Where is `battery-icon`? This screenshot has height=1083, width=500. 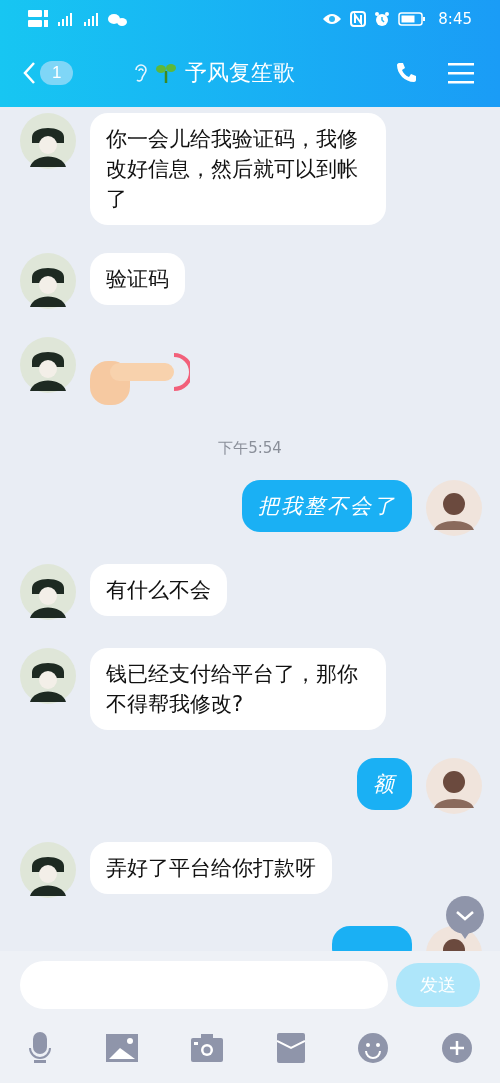
battery-icon is located at coordinates (412, 19).